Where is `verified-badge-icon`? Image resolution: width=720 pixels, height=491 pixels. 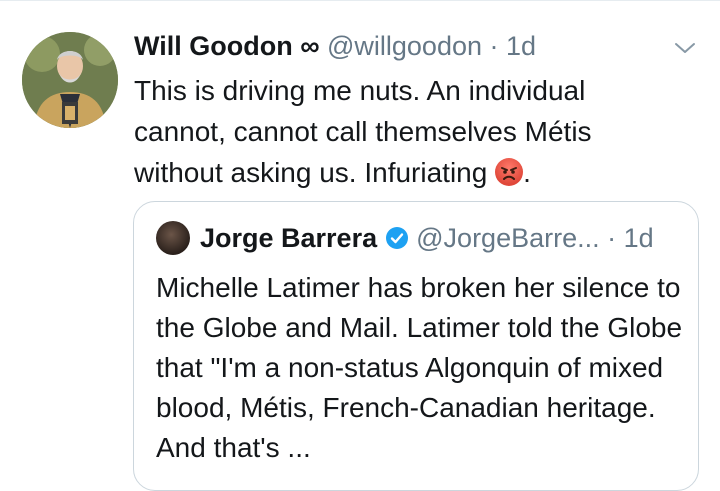 verified-badge-icon is located at coordinates (396, 238).